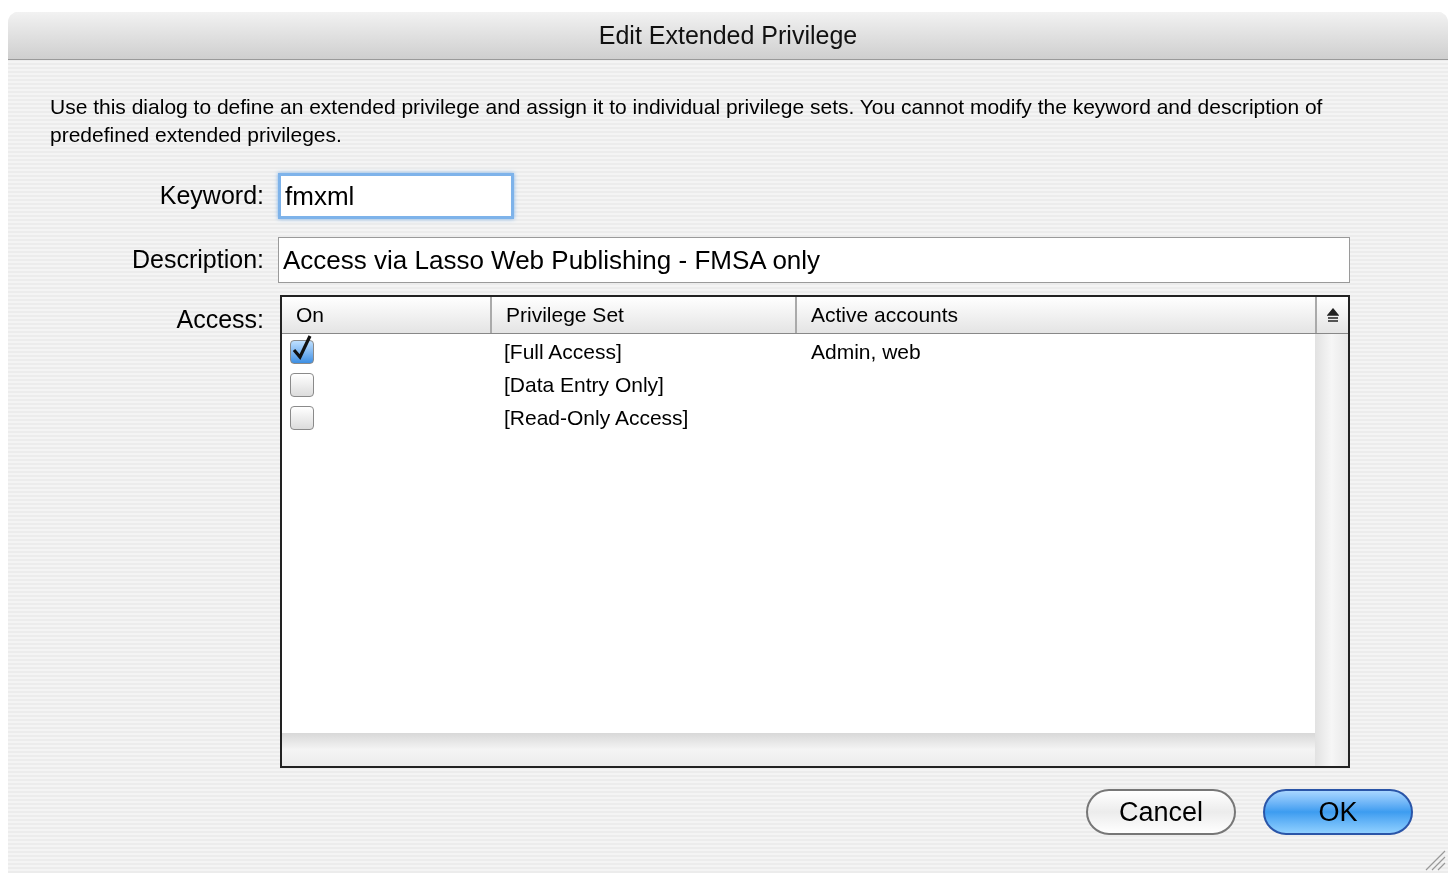 This screenshot has width=1452, height=873. What do you see at coordinates (1057, 315) in the screenshot?
I see `column-header: Active accounts` at bounding box center [1057, 315].